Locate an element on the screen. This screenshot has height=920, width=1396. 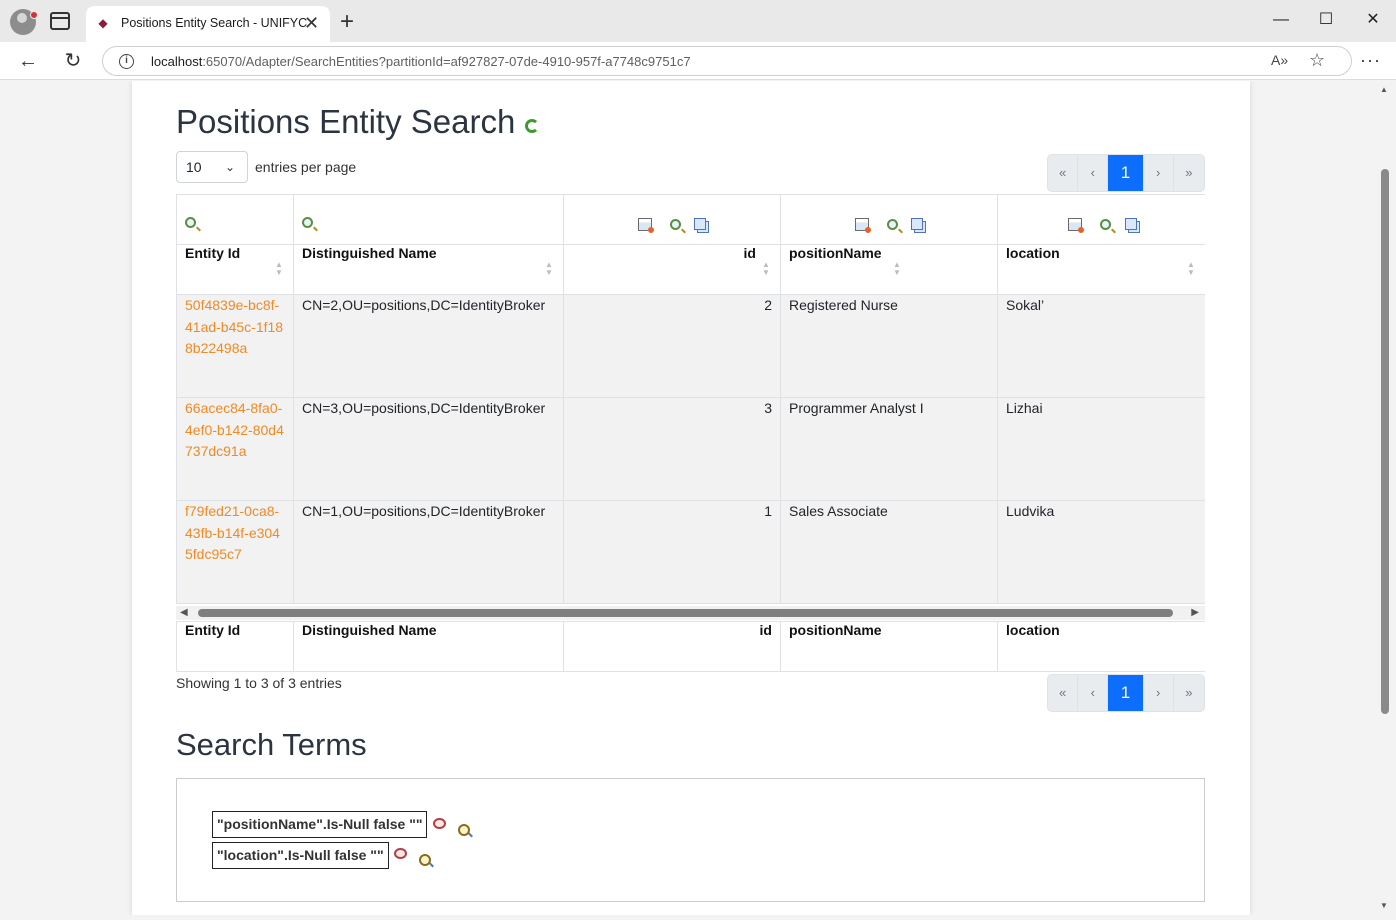
scroll-down-icon: ▼ is located at coordinates (1384, 905).